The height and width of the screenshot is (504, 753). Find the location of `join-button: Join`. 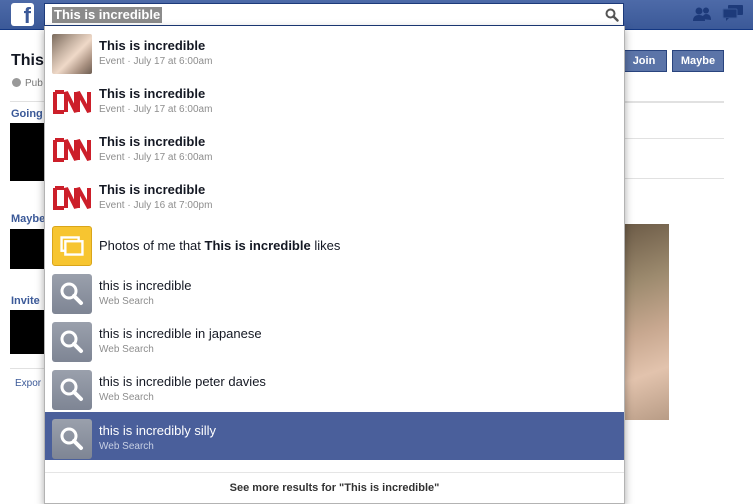

join-button: Join is located at coordinates (644, 61).